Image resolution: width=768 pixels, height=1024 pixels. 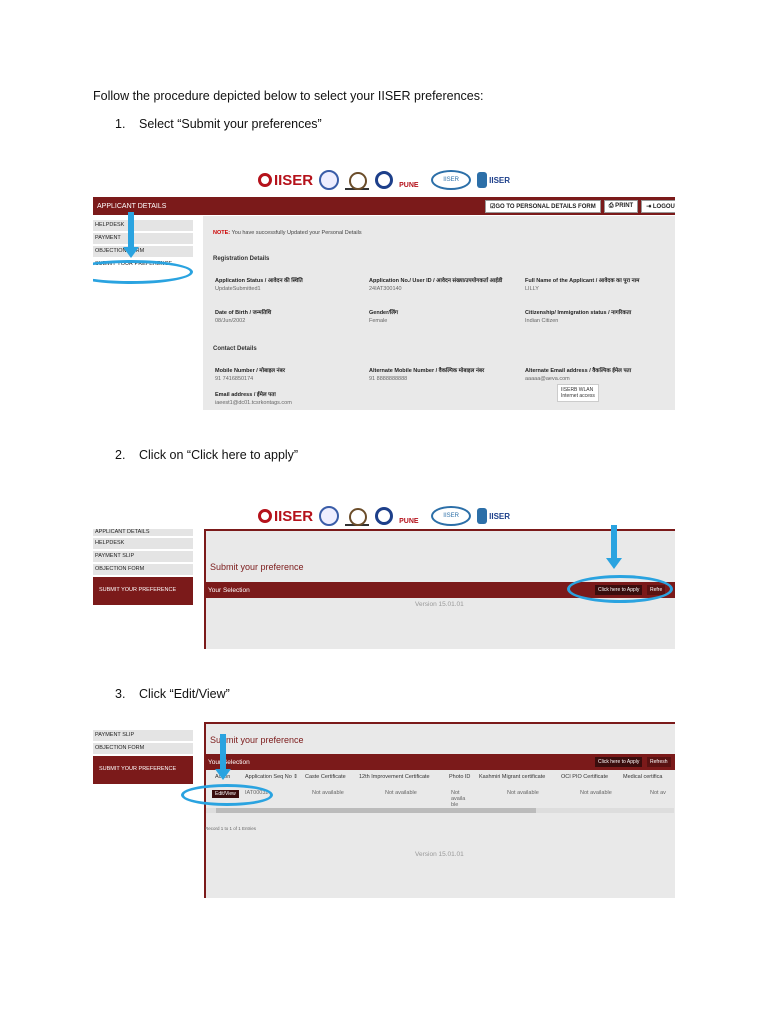 What do you see at coordinates (659, 762) in the screenshot?
I see `refresh-button: Refresh` at bounding box center [659, 762].